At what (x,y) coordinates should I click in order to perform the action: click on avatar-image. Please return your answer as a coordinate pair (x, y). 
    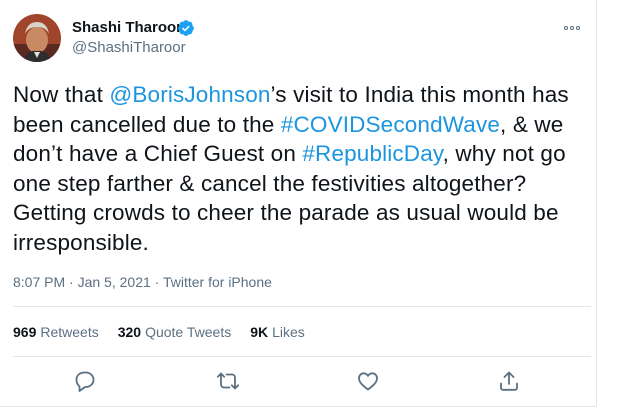
    Looking at the image, I should click on (37, 38).